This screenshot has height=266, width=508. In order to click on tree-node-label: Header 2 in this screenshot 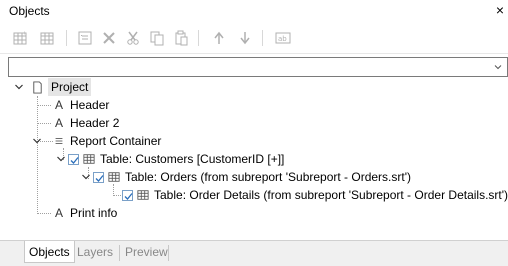, I will do `click(95, 123)`.